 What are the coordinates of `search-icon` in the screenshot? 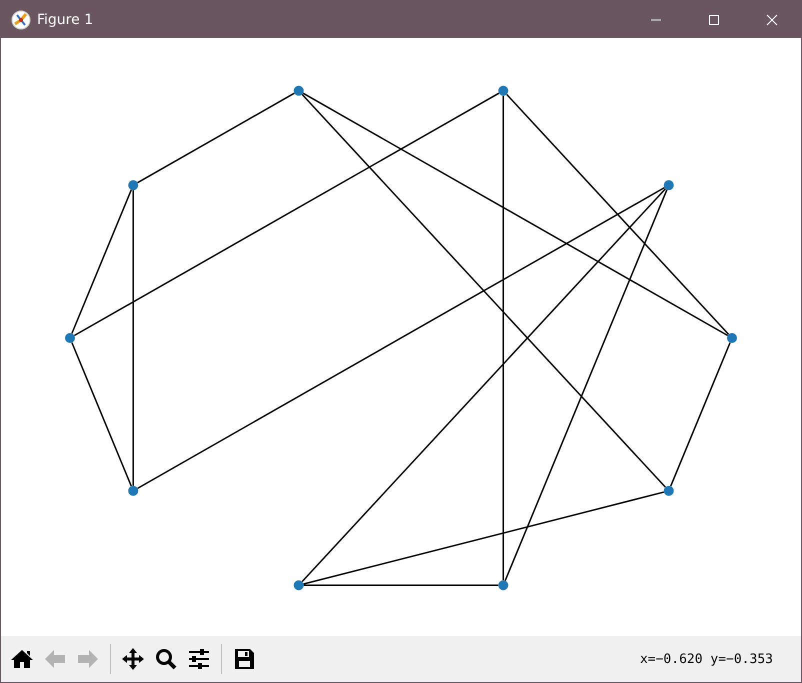 It's located at (166, 659).